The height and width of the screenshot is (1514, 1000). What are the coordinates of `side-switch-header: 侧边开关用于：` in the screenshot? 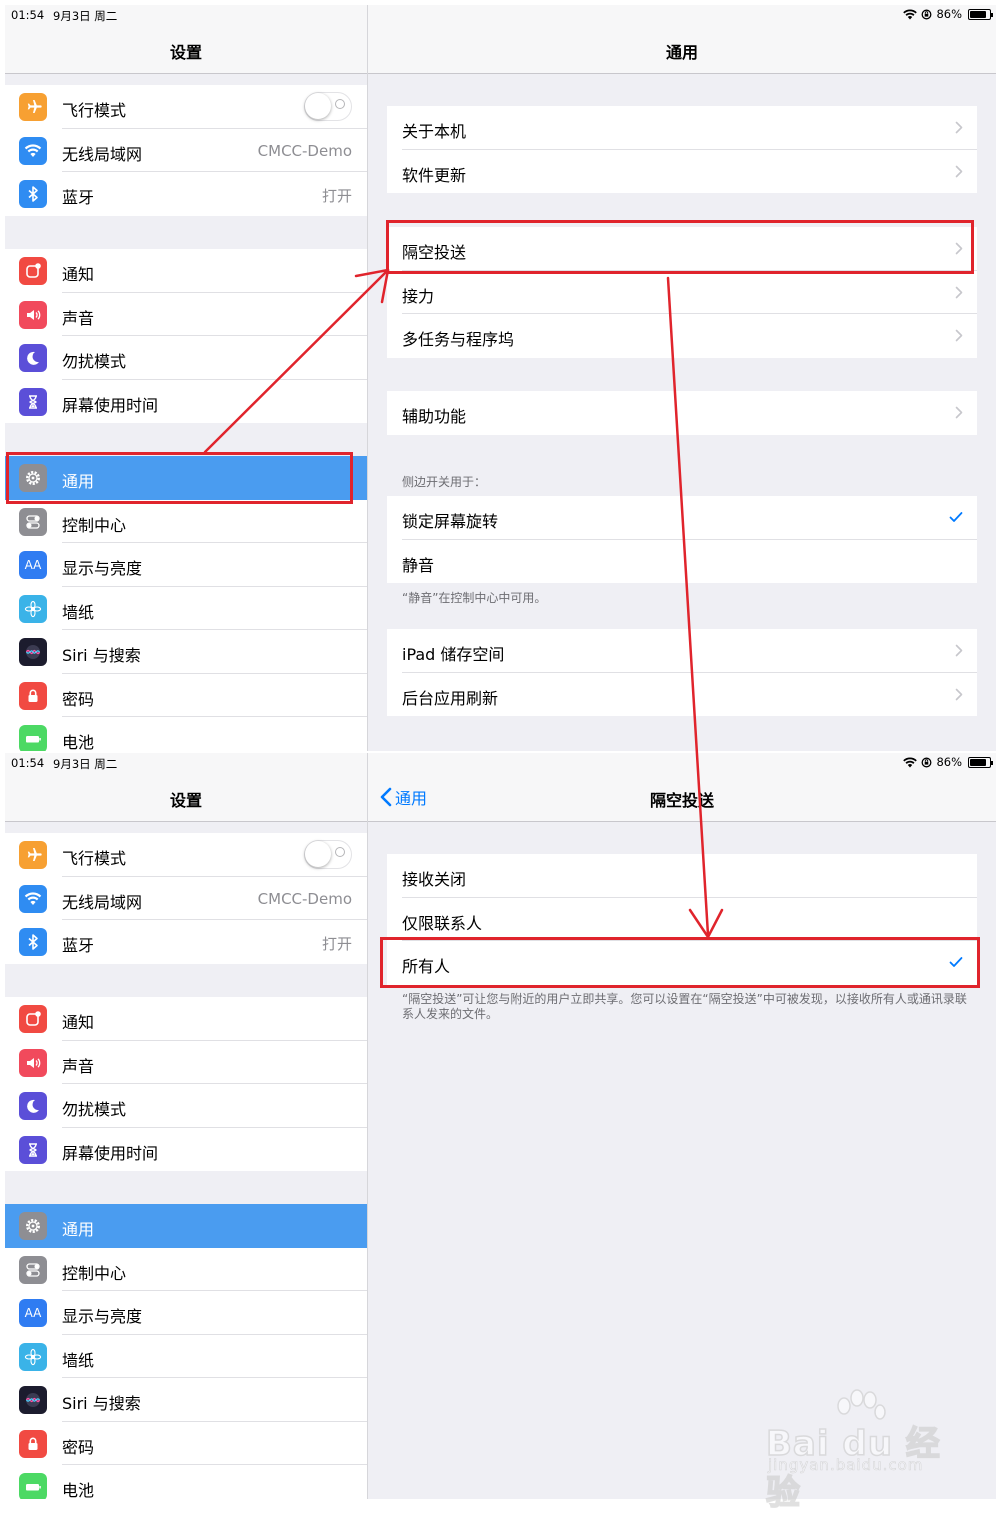 It's located at (444, 482).